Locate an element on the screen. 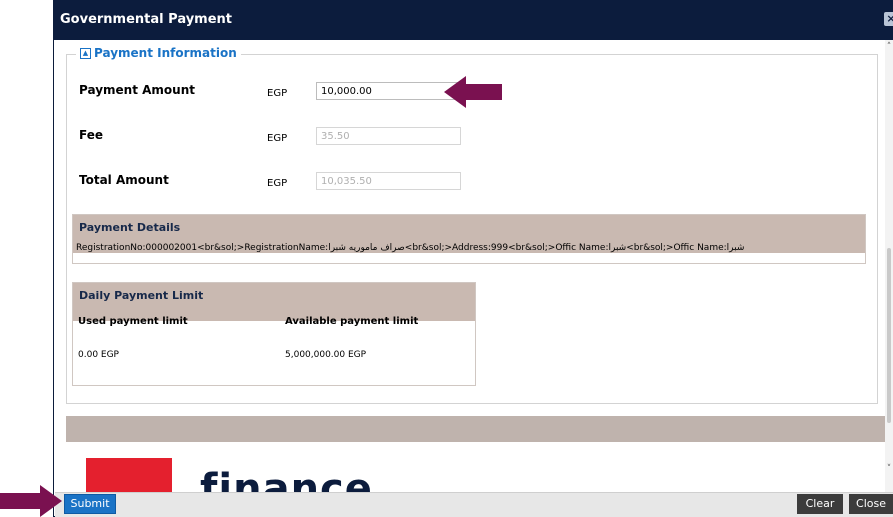 The image size is (893, 517). dialog-button-bar is located at coordinates (474, 504).